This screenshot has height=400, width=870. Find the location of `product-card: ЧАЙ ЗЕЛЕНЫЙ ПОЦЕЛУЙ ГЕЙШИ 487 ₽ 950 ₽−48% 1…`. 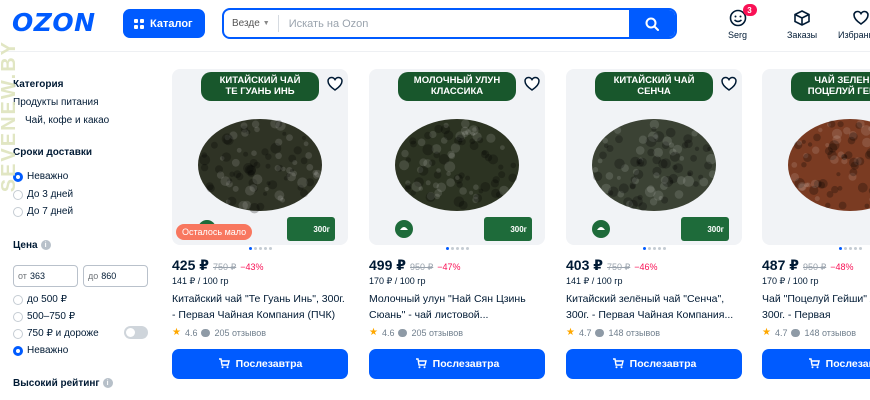

product-card: ЧАЙ ЗЕЛЕНЫЙ ПОЦЕЛУЙ ГЕЙШИ 487 ₽ 950 ₽−48% 1… is located at coordinates (816, 226).